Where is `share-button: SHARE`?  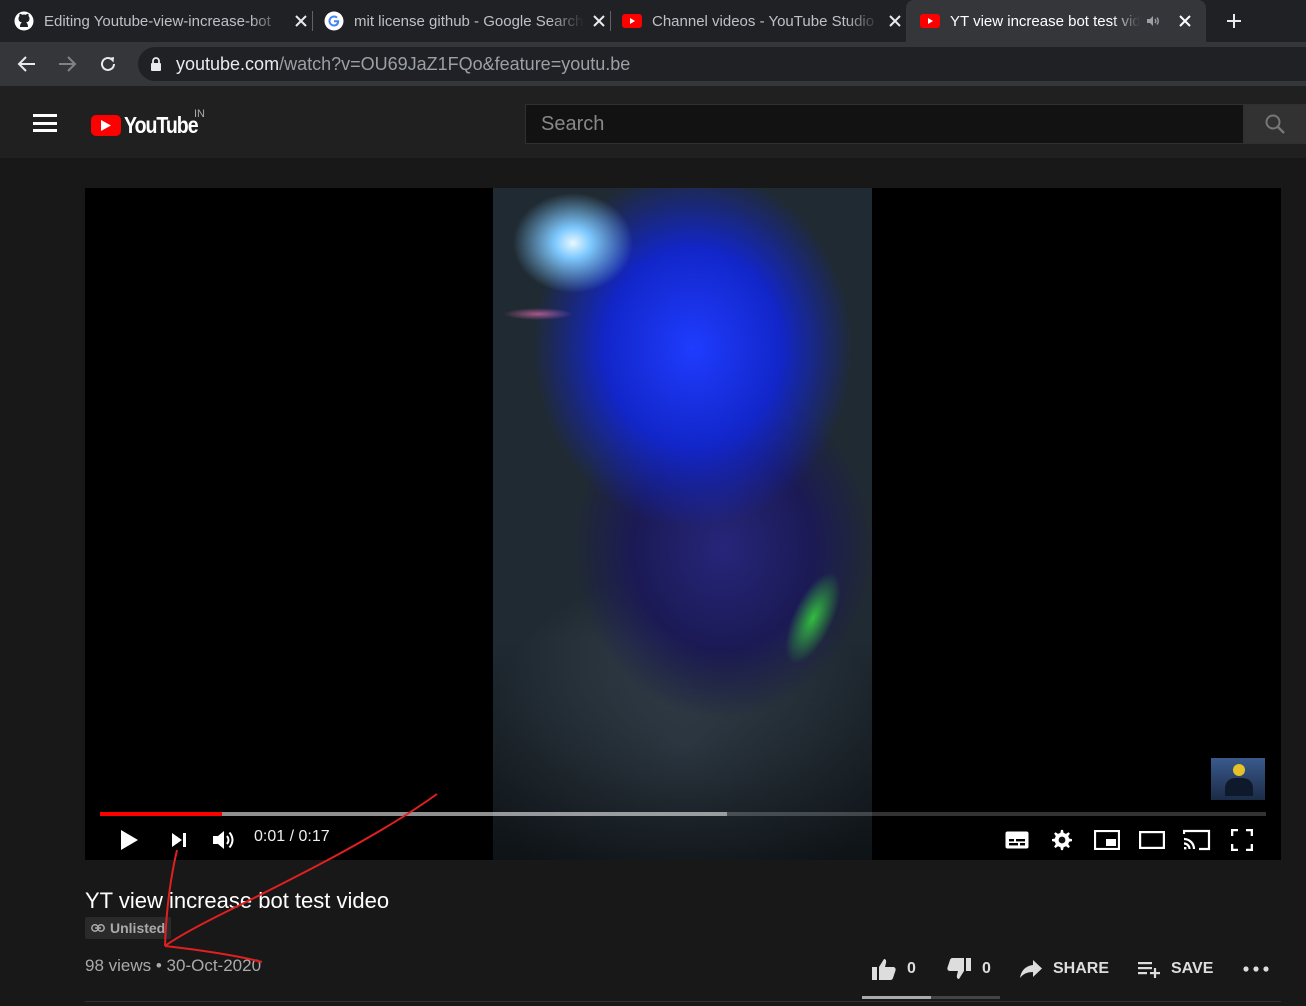
share-button: SHARE is located at coordinates (1064, 969).